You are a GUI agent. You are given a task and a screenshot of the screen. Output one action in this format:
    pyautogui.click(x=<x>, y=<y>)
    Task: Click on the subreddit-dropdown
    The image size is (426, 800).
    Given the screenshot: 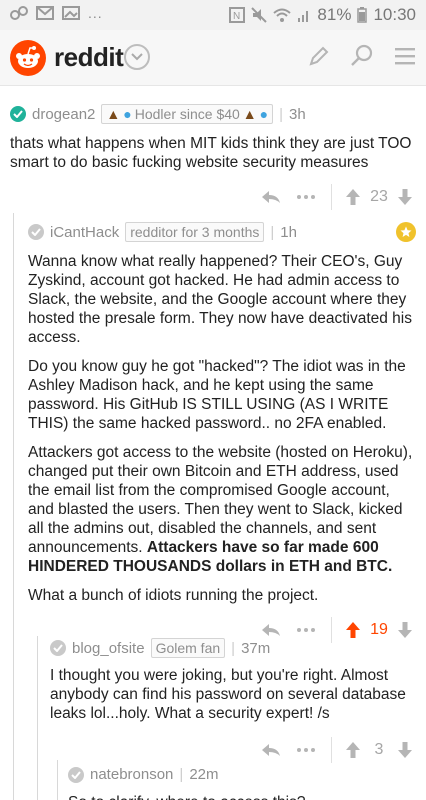 What is the action you would take?
    pyautogui.click(x=137, y=57)
    